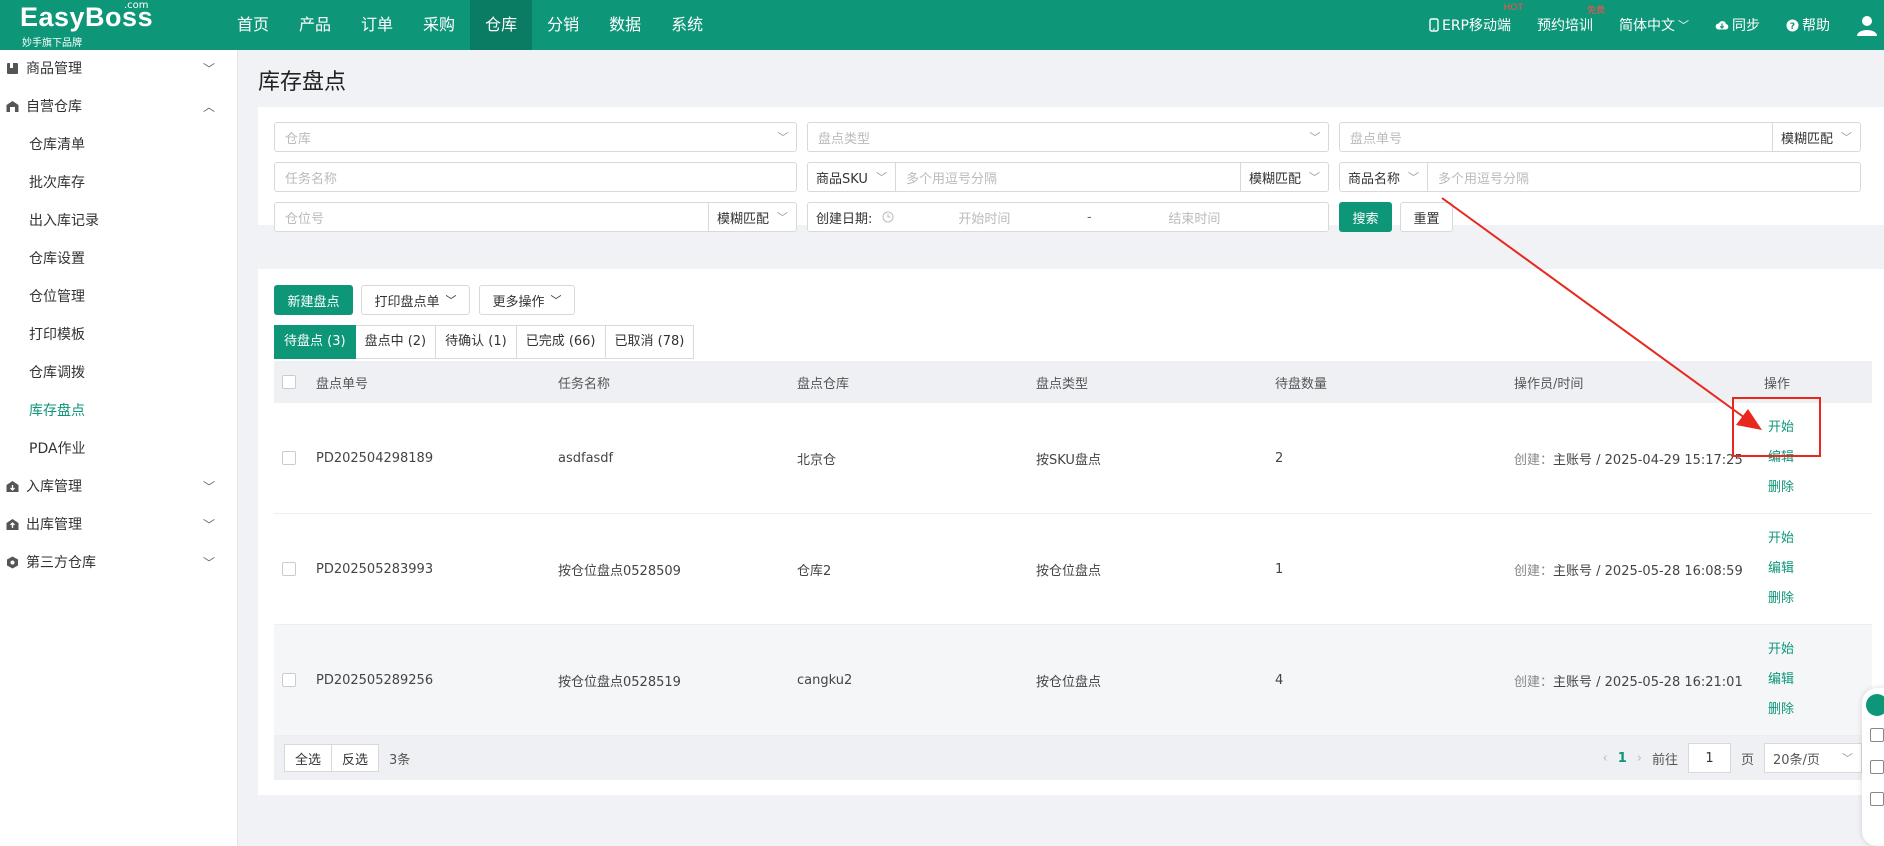 The width and height of the screenshot is (1884, 846). What do you see at coordinates (751, 217) in the screenshot?
I see `location-match-mode-select: 模糊匹配 ﹀` at bounding box center [751, 217].